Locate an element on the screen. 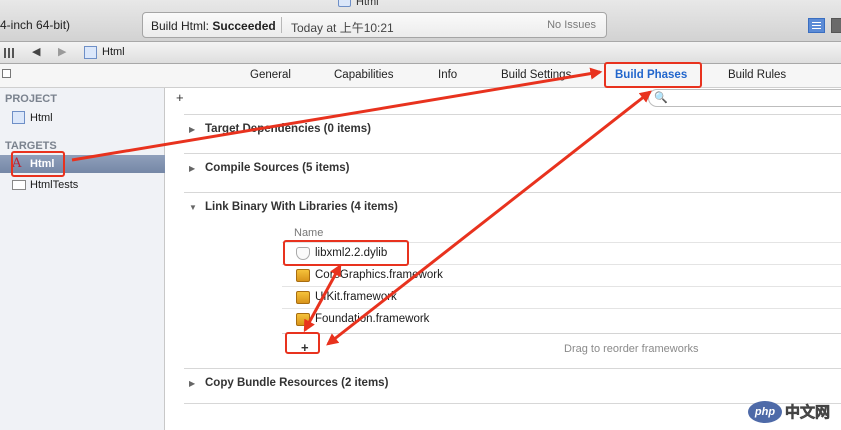  project-icon is located at coordinates (18, 117).